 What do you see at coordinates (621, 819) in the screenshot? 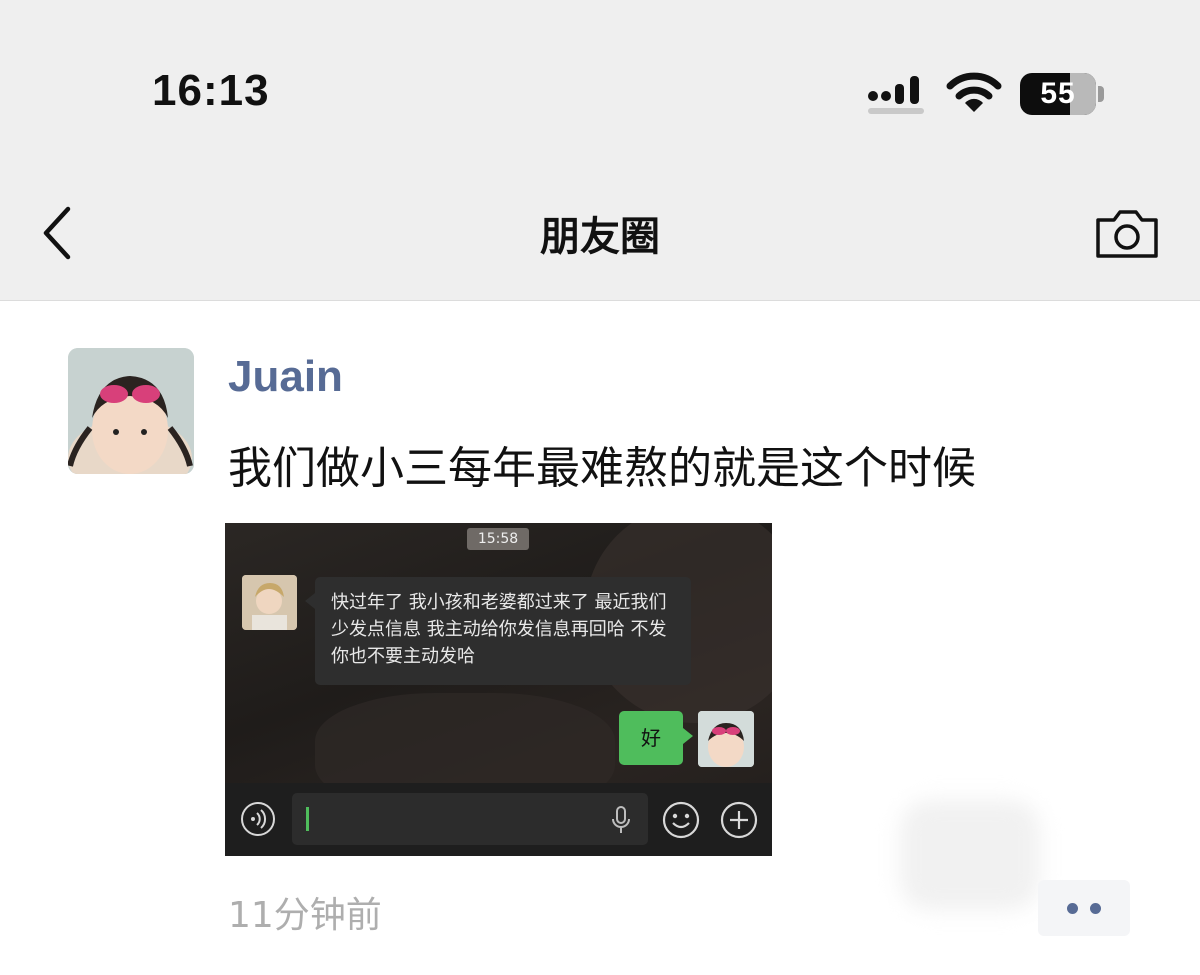
I see `microphone-icon` at bounding box center [621, 819].